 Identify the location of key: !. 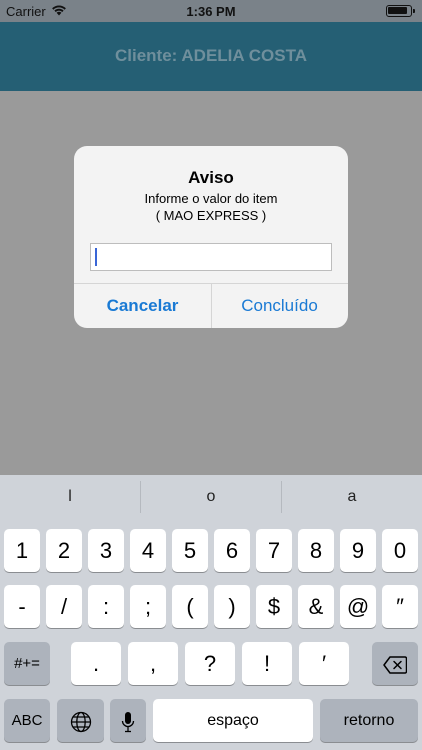
(267, 663).